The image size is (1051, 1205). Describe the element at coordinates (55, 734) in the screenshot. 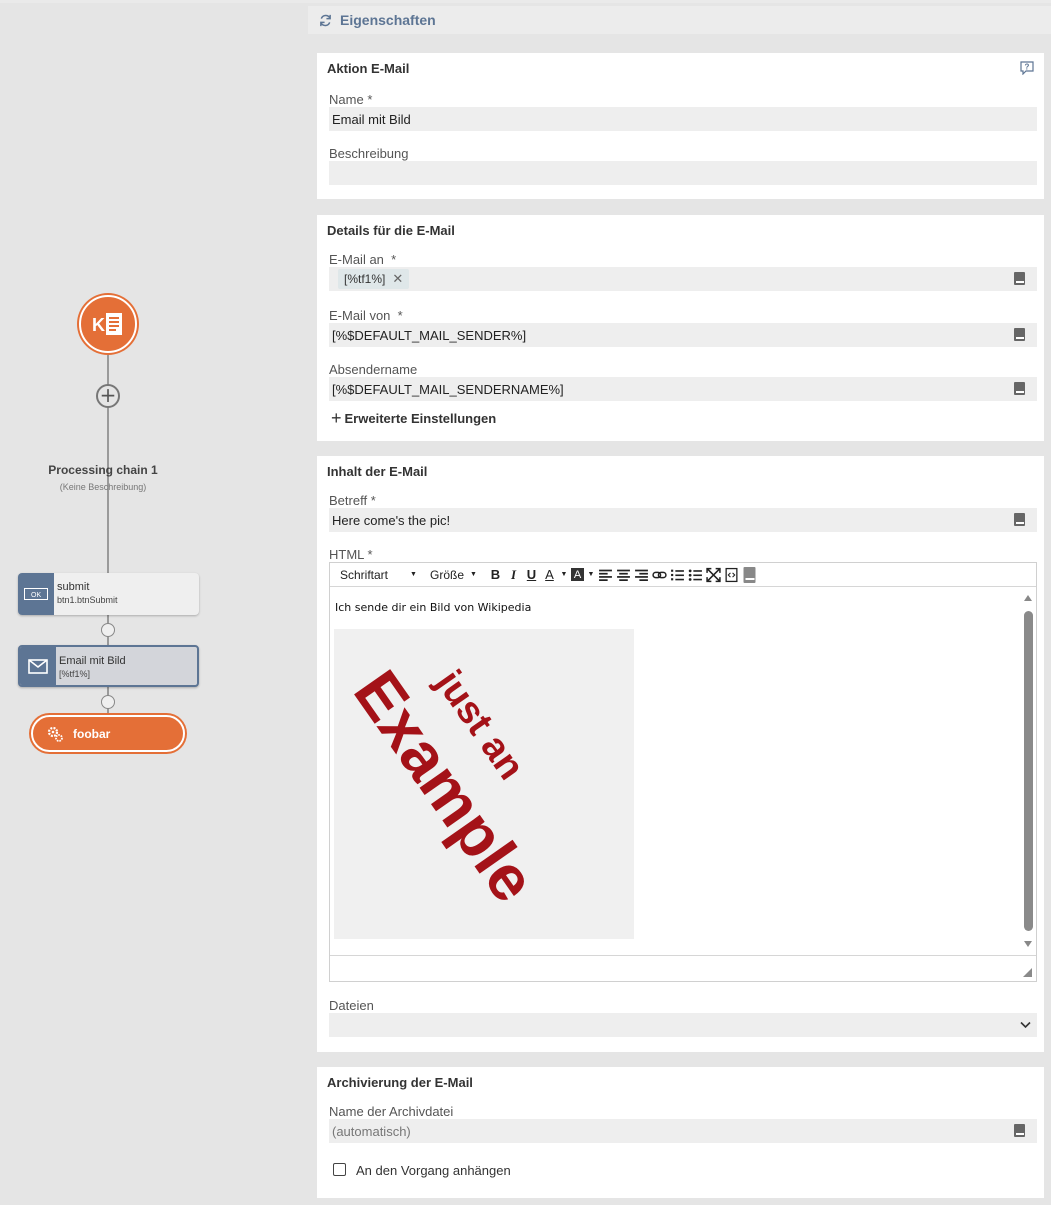

I see `gears-icon` at that location.